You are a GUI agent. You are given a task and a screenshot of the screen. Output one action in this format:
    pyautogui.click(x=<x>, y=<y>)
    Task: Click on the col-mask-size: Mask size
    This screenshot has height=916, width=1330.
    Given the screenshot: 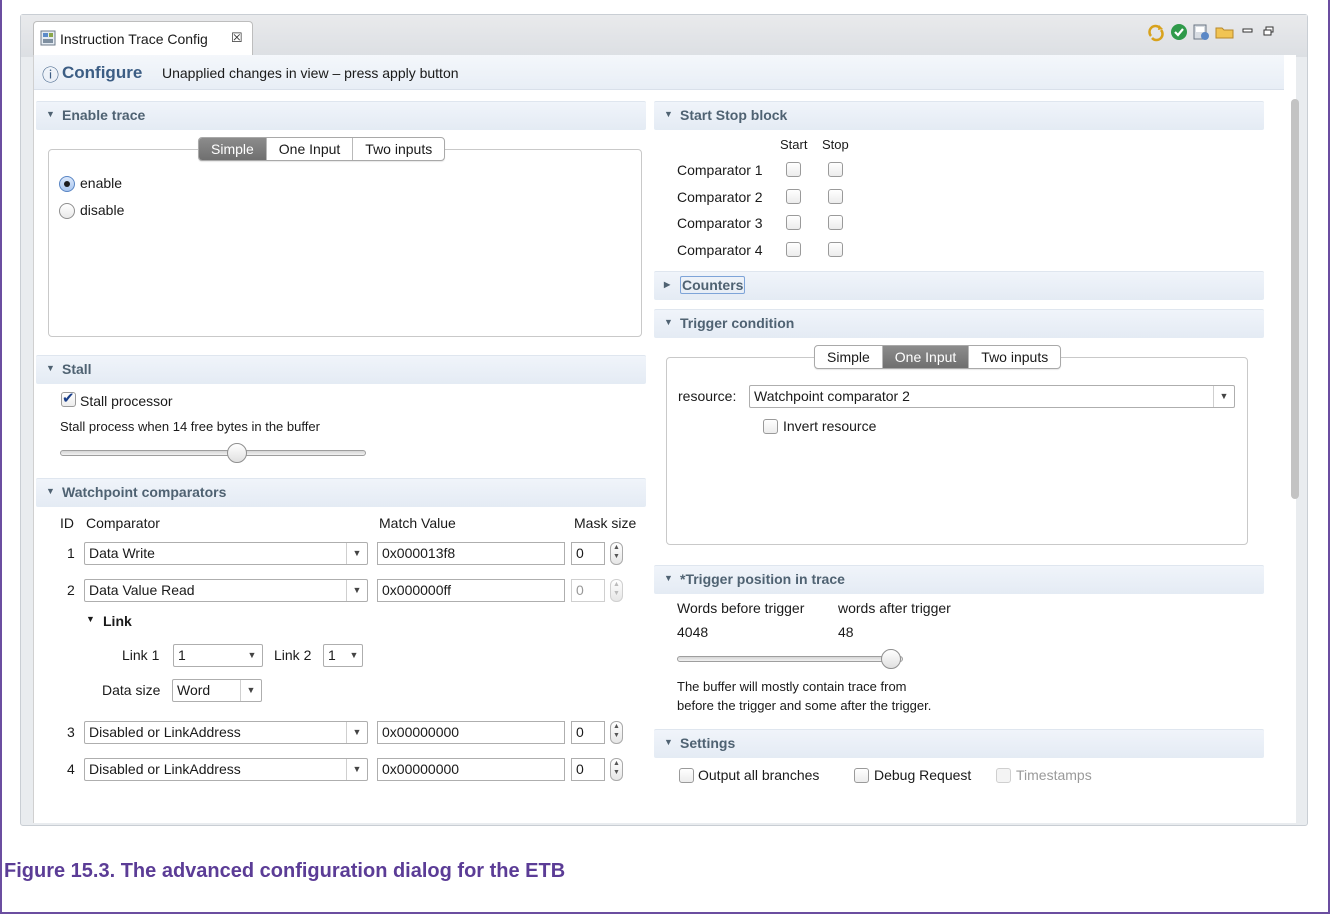 What is the action you would take?
    pyautogui.click(x=605, y=523)
    